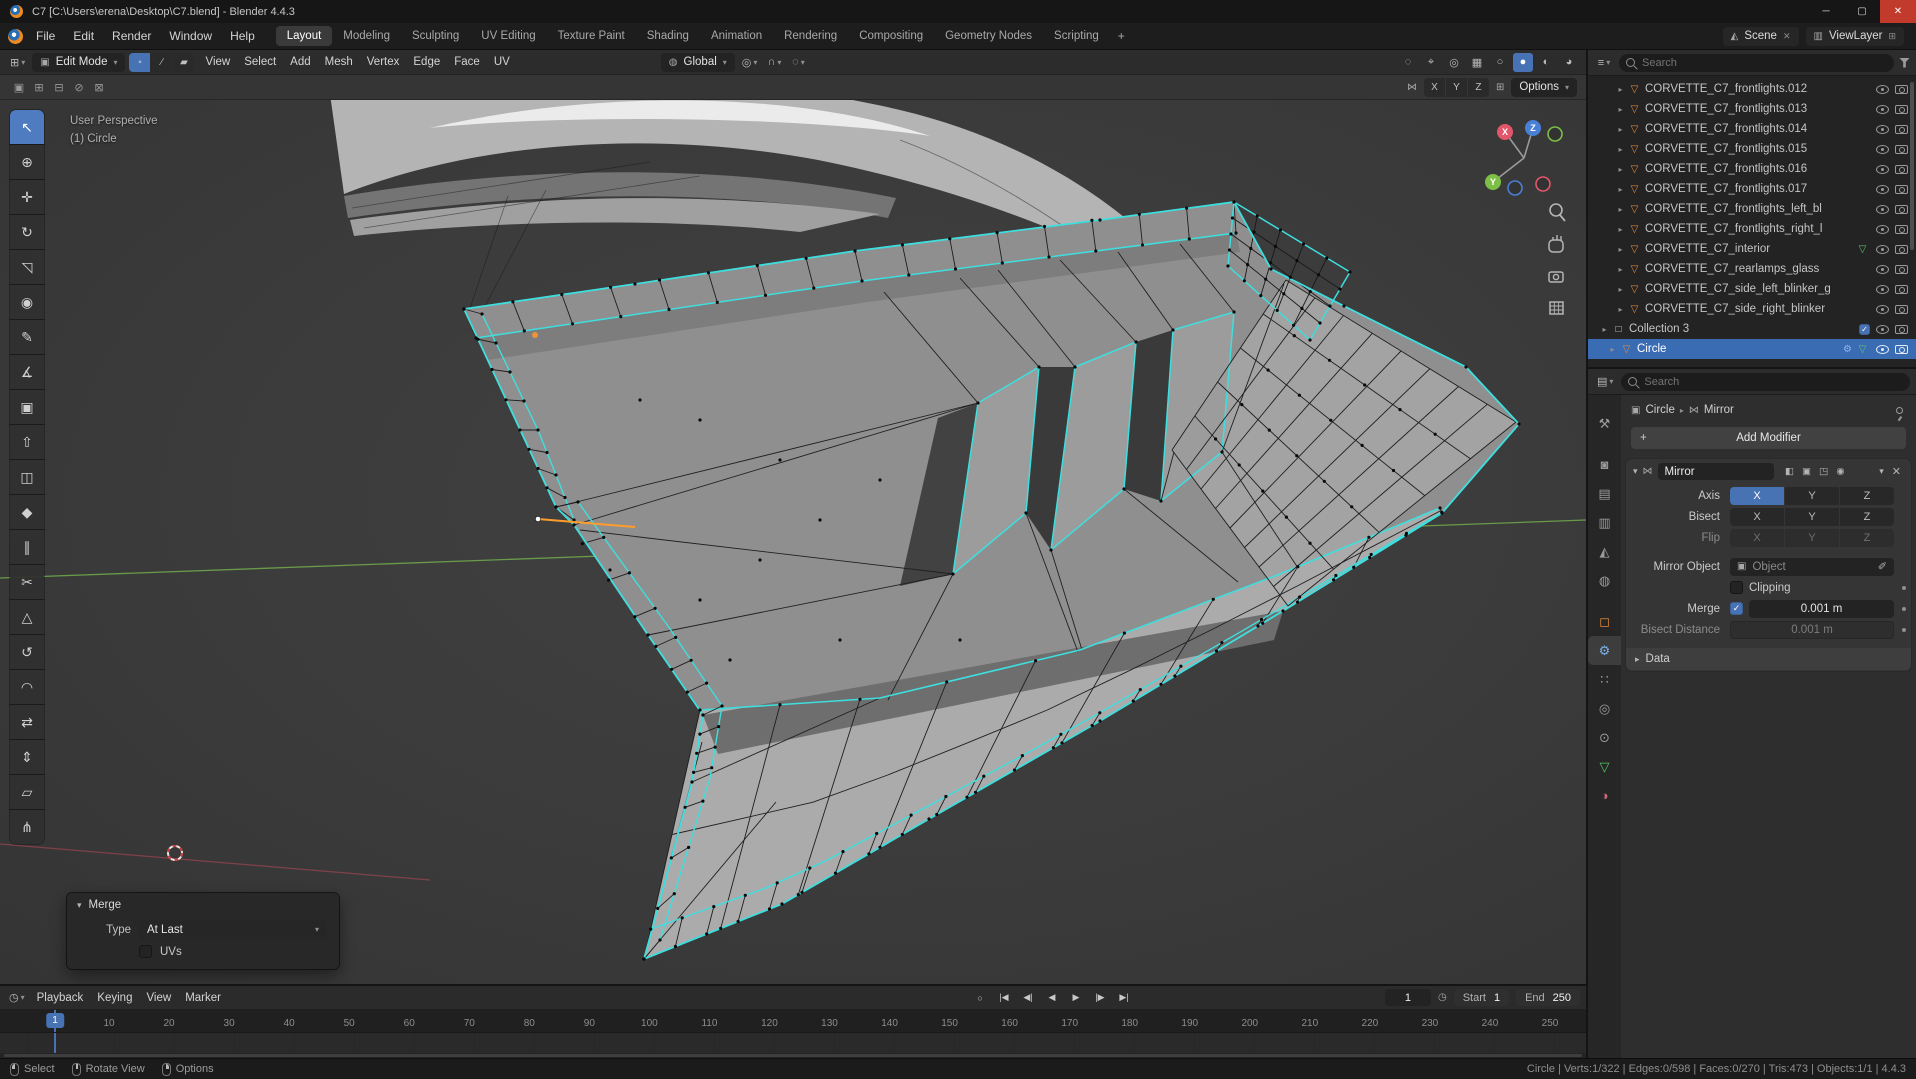 The image size is (1916, 1079). What do you see at coordinates (79, 87) in the screenshot?
I see `select-invert-button: ⊘` at bounding box center [79, 87].